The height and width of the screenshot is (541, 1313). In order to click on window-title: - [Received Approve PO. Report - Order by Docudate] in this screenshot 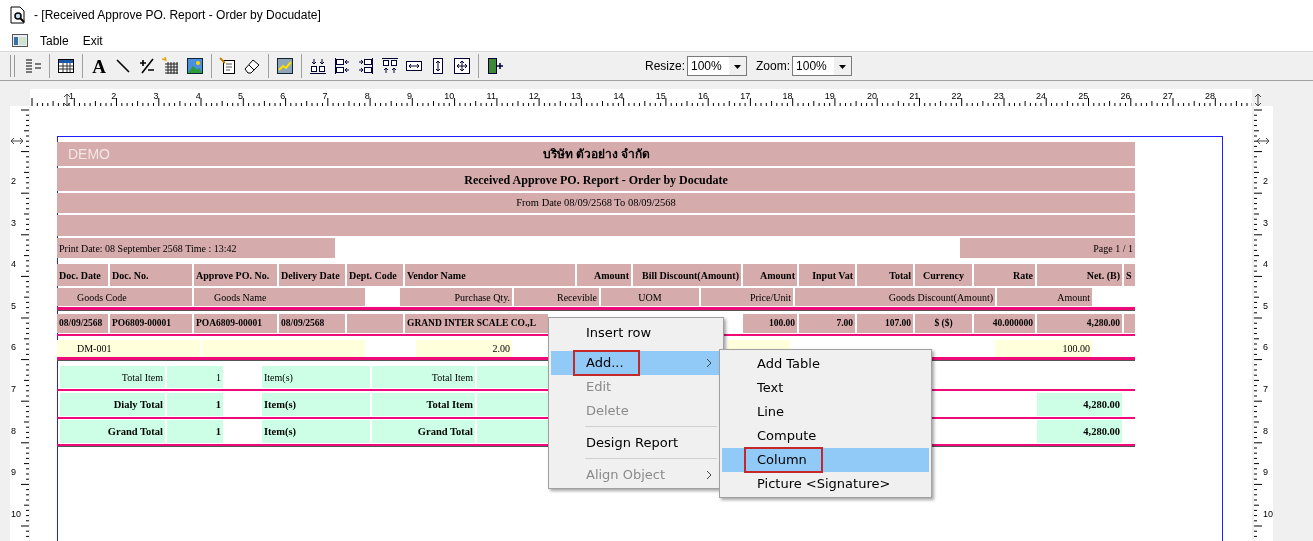, I will do `click(177, 15)`.